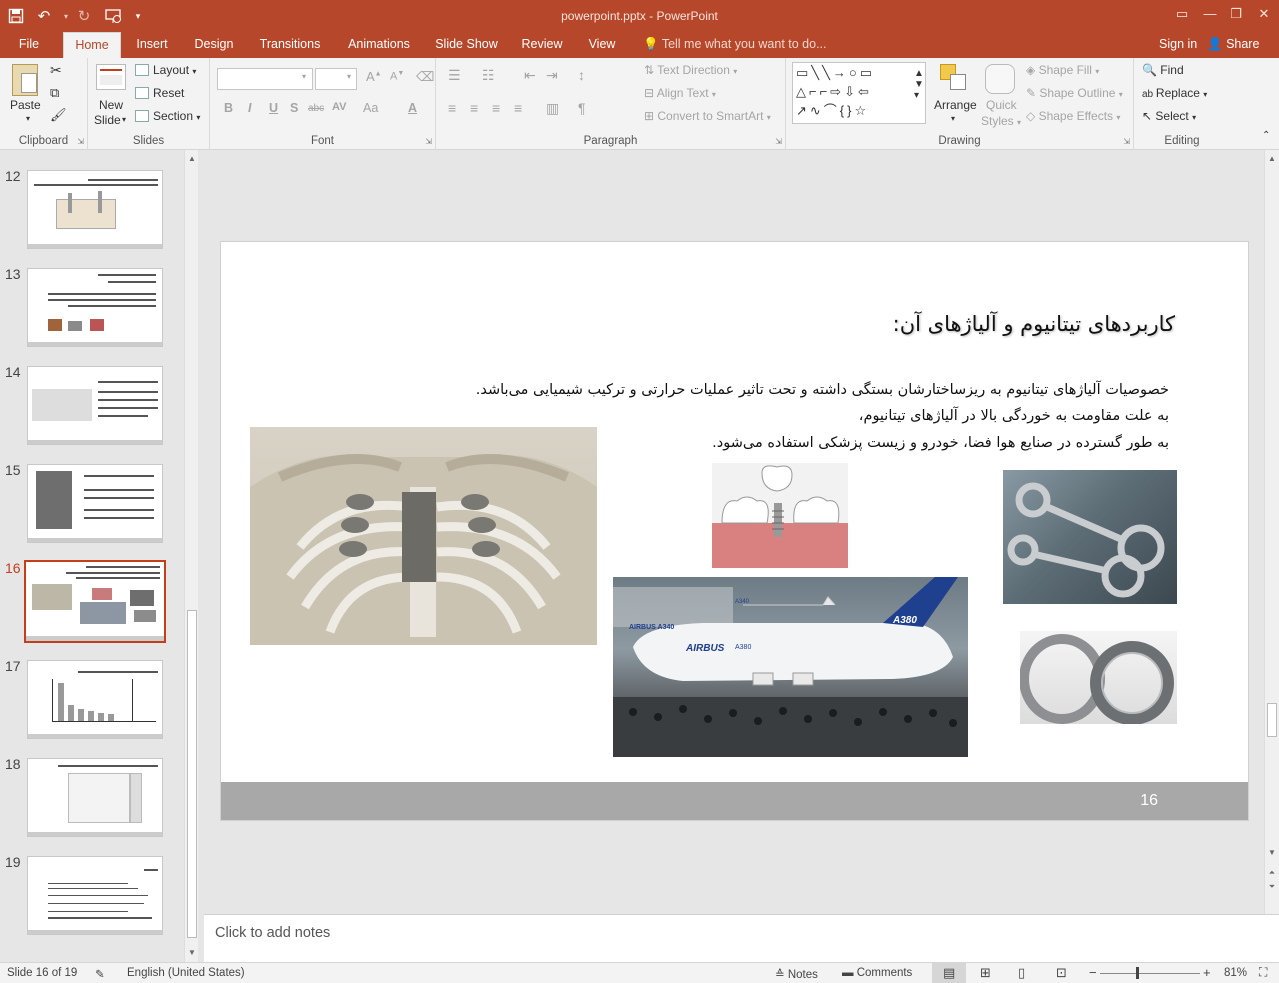  What do you see at coordinates (1137, 973) in the screenshot?
I see `zoom-slider-thumb` at bounding box center [1137, 973].